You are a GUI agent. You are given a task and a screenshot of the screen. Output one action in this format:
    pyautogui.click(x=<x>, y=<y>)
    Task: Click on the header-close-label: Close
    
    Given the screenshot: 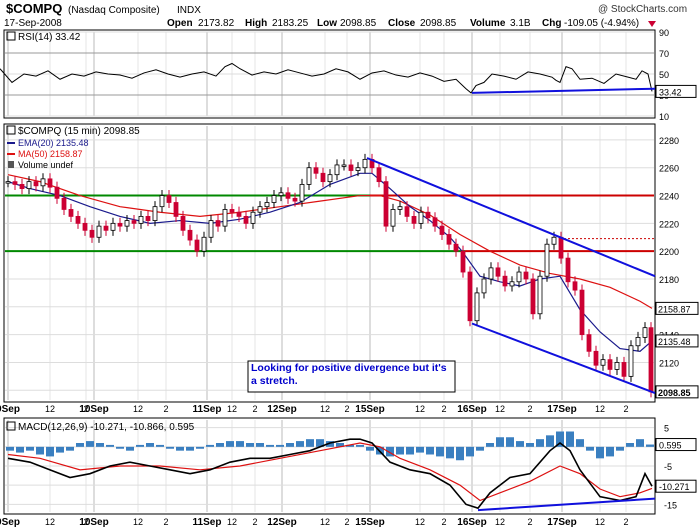 What is the action you would take?
    pyautogui.click(x=402, y=23)
    